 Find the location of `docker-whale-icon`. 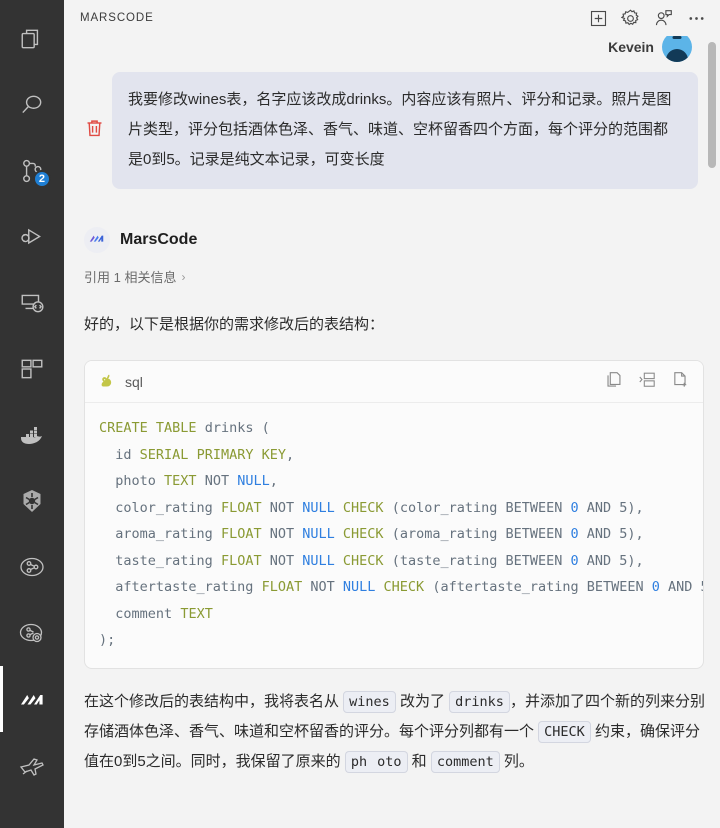

docker-whale-icon is located at coordinates (32, 435).